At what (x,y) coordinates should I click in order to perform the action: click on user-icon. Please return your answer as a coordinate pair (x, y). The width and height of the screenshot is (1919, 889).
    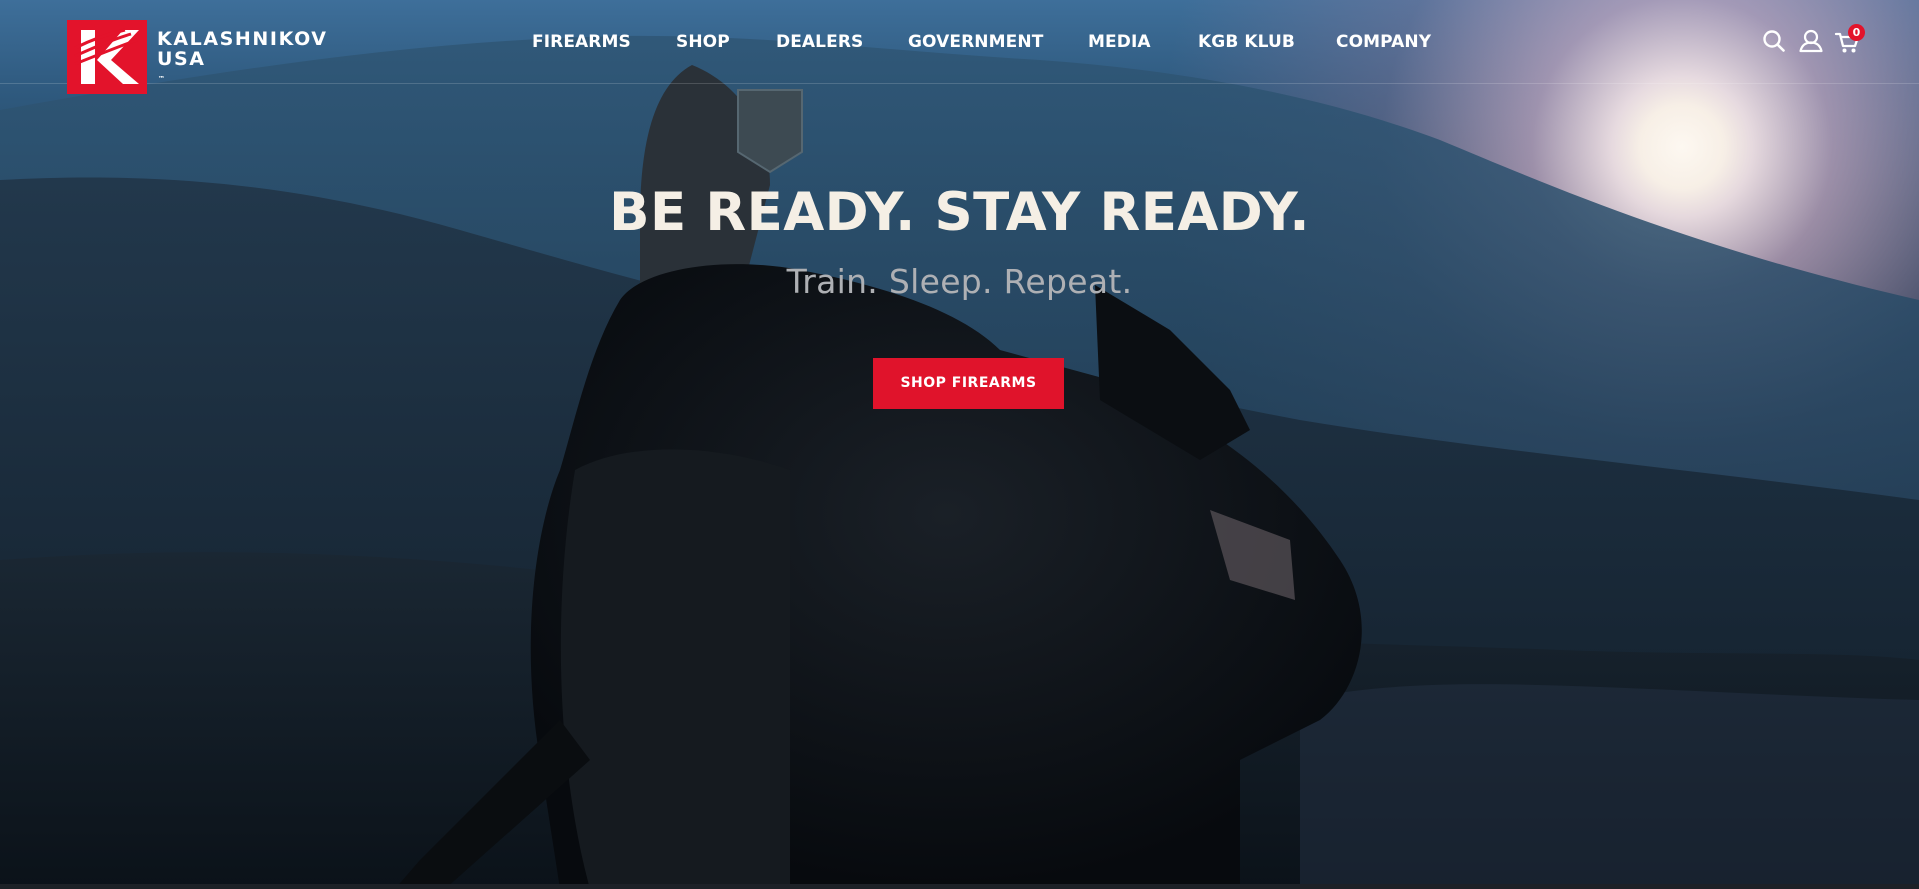
    Looking at the image, I should click on (1811, 41).